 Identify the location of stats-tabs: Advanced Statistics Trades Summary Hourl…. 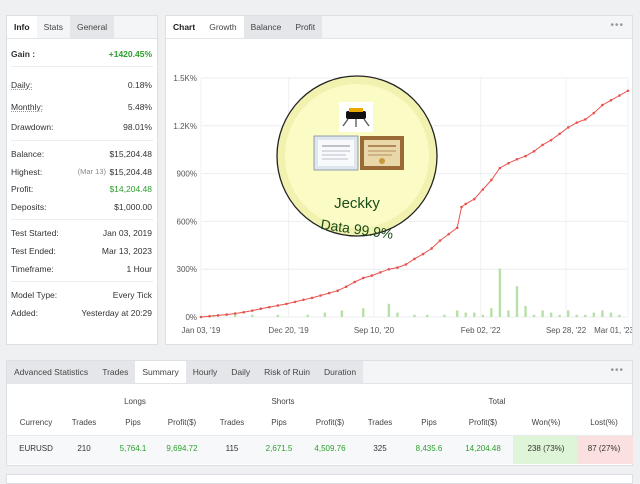
(319, 372).